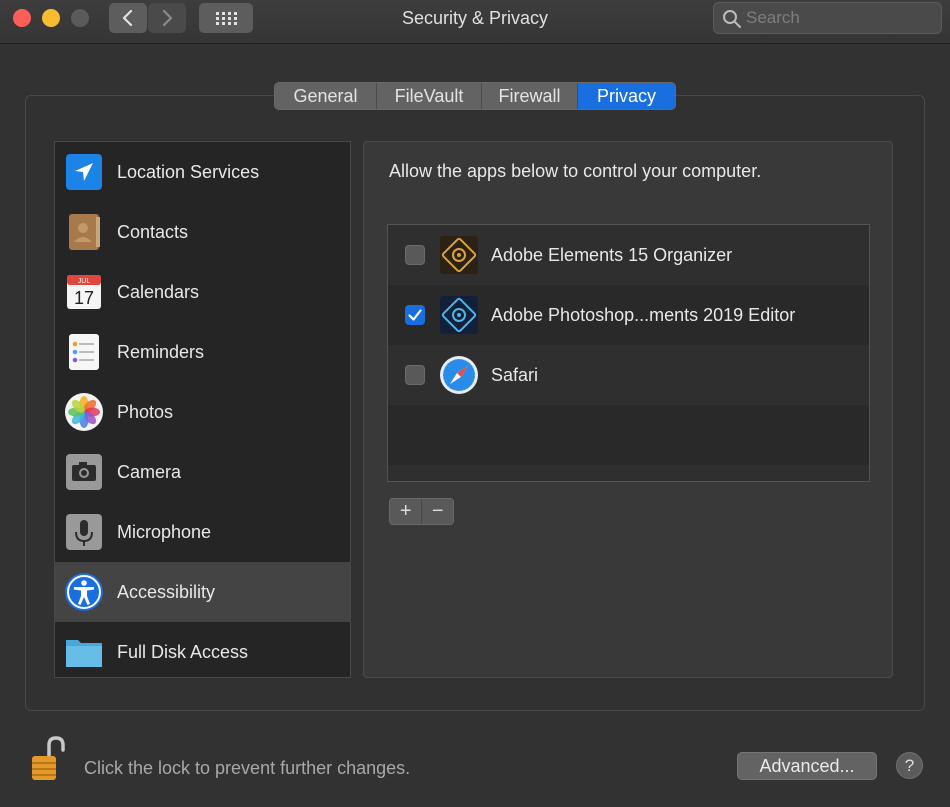 The height and width of the screenshot is (807, 950). Describe the element at coordinates (202, 232) in the screenshot. I see `sidebar-item-contacts: Contacts` at that location.